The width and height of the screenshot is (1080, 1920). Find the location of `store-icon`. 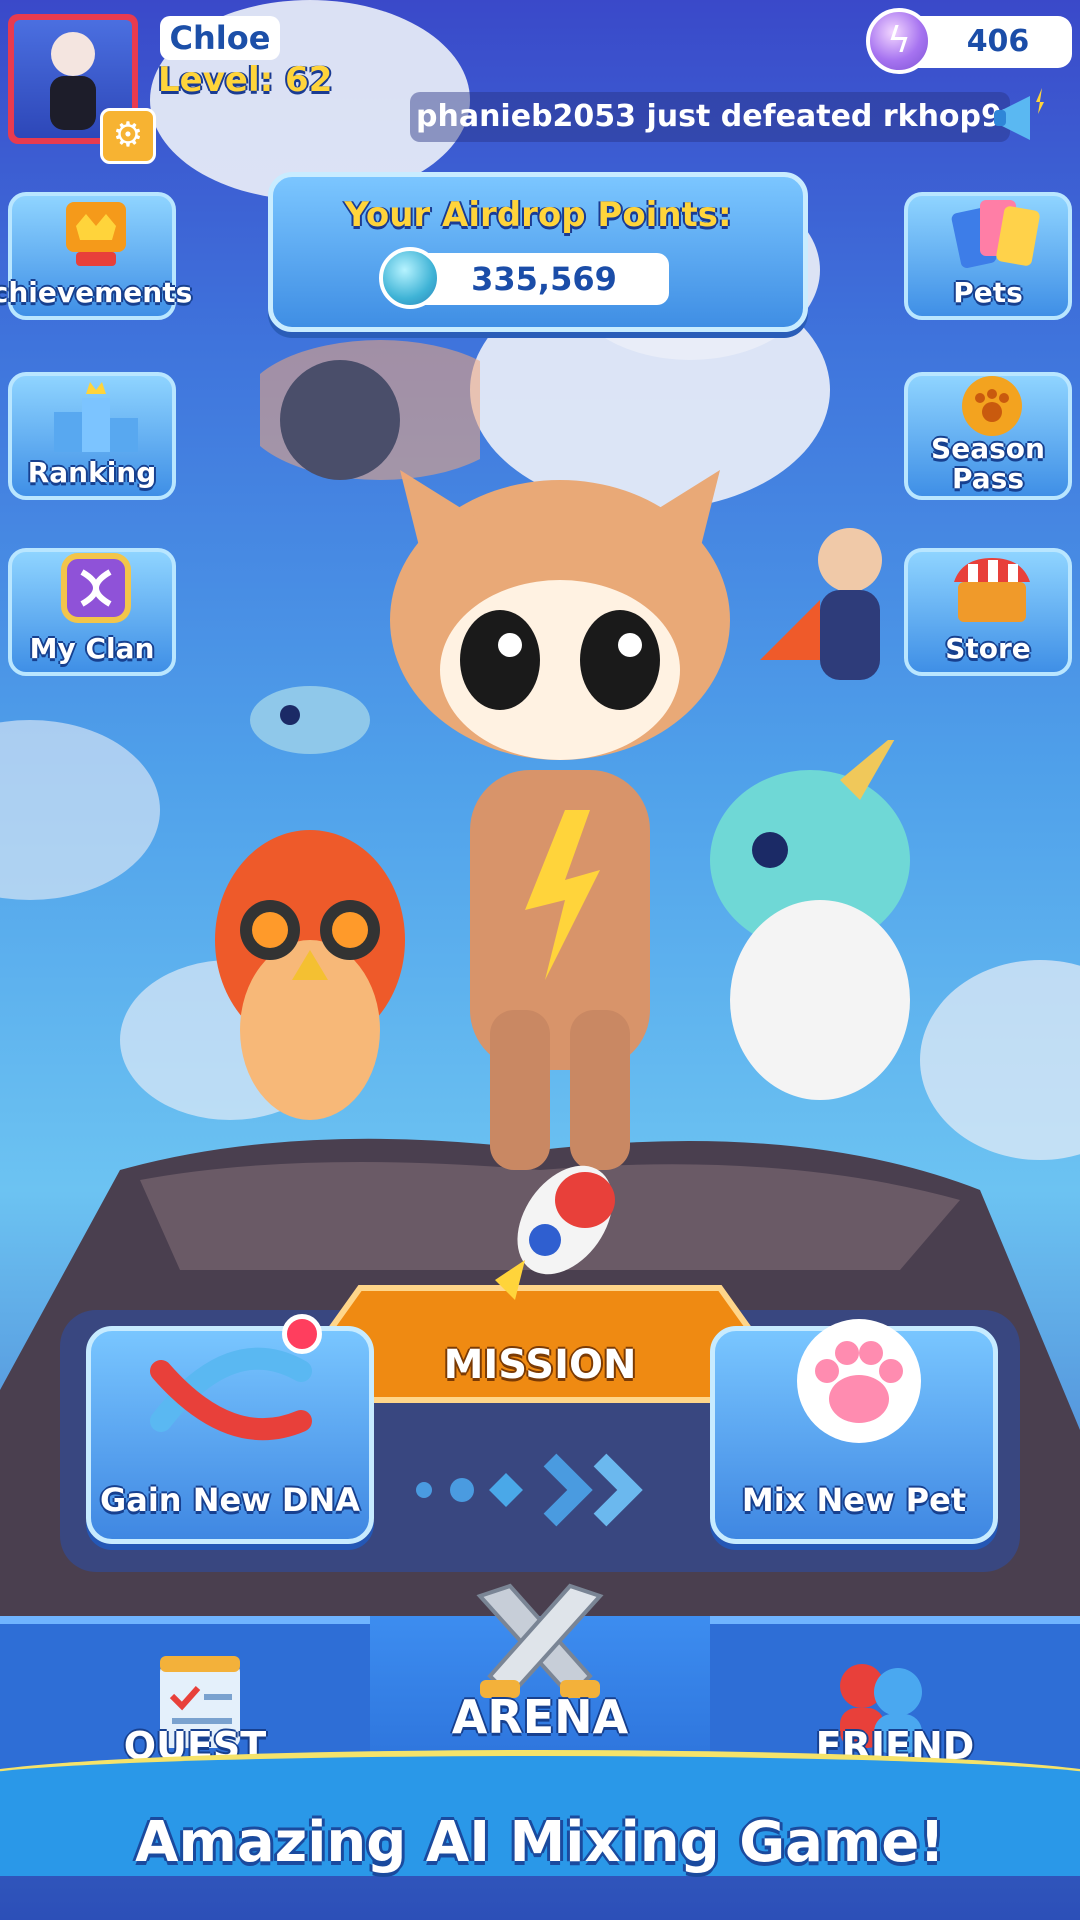

store-icon is located at coordinates (992, 590).